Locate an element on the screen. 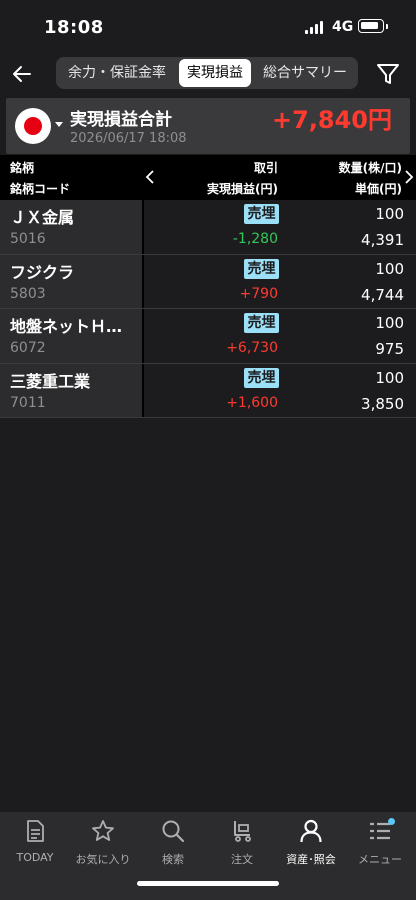 The image size is (416, 900). stock-code: 6072 is located at coordinates (28, 348).